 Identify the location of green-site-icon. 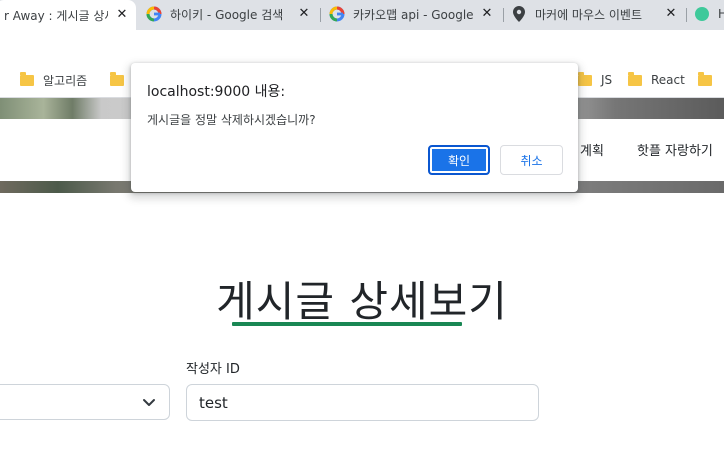
(702, 14).